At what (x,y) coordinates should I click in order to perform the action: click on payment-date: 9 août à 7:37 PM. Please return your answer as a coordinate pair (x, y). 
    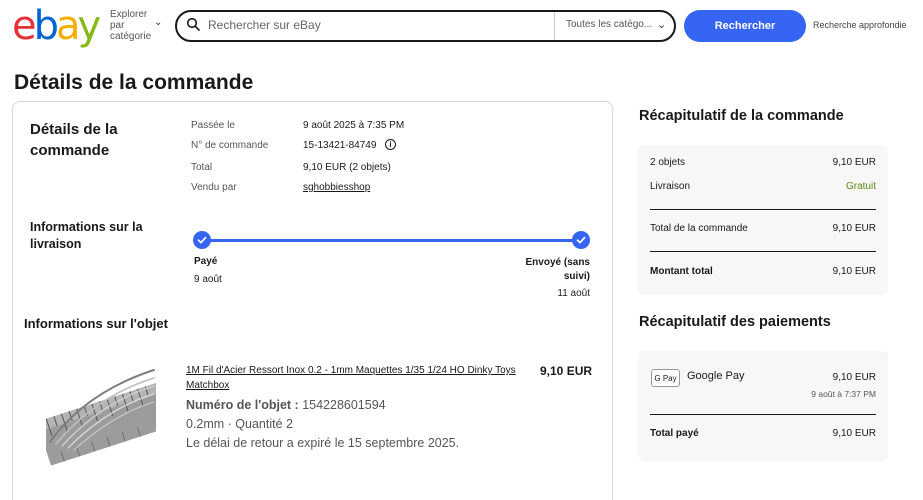
    Looking at the image, I should click on (843, 394).